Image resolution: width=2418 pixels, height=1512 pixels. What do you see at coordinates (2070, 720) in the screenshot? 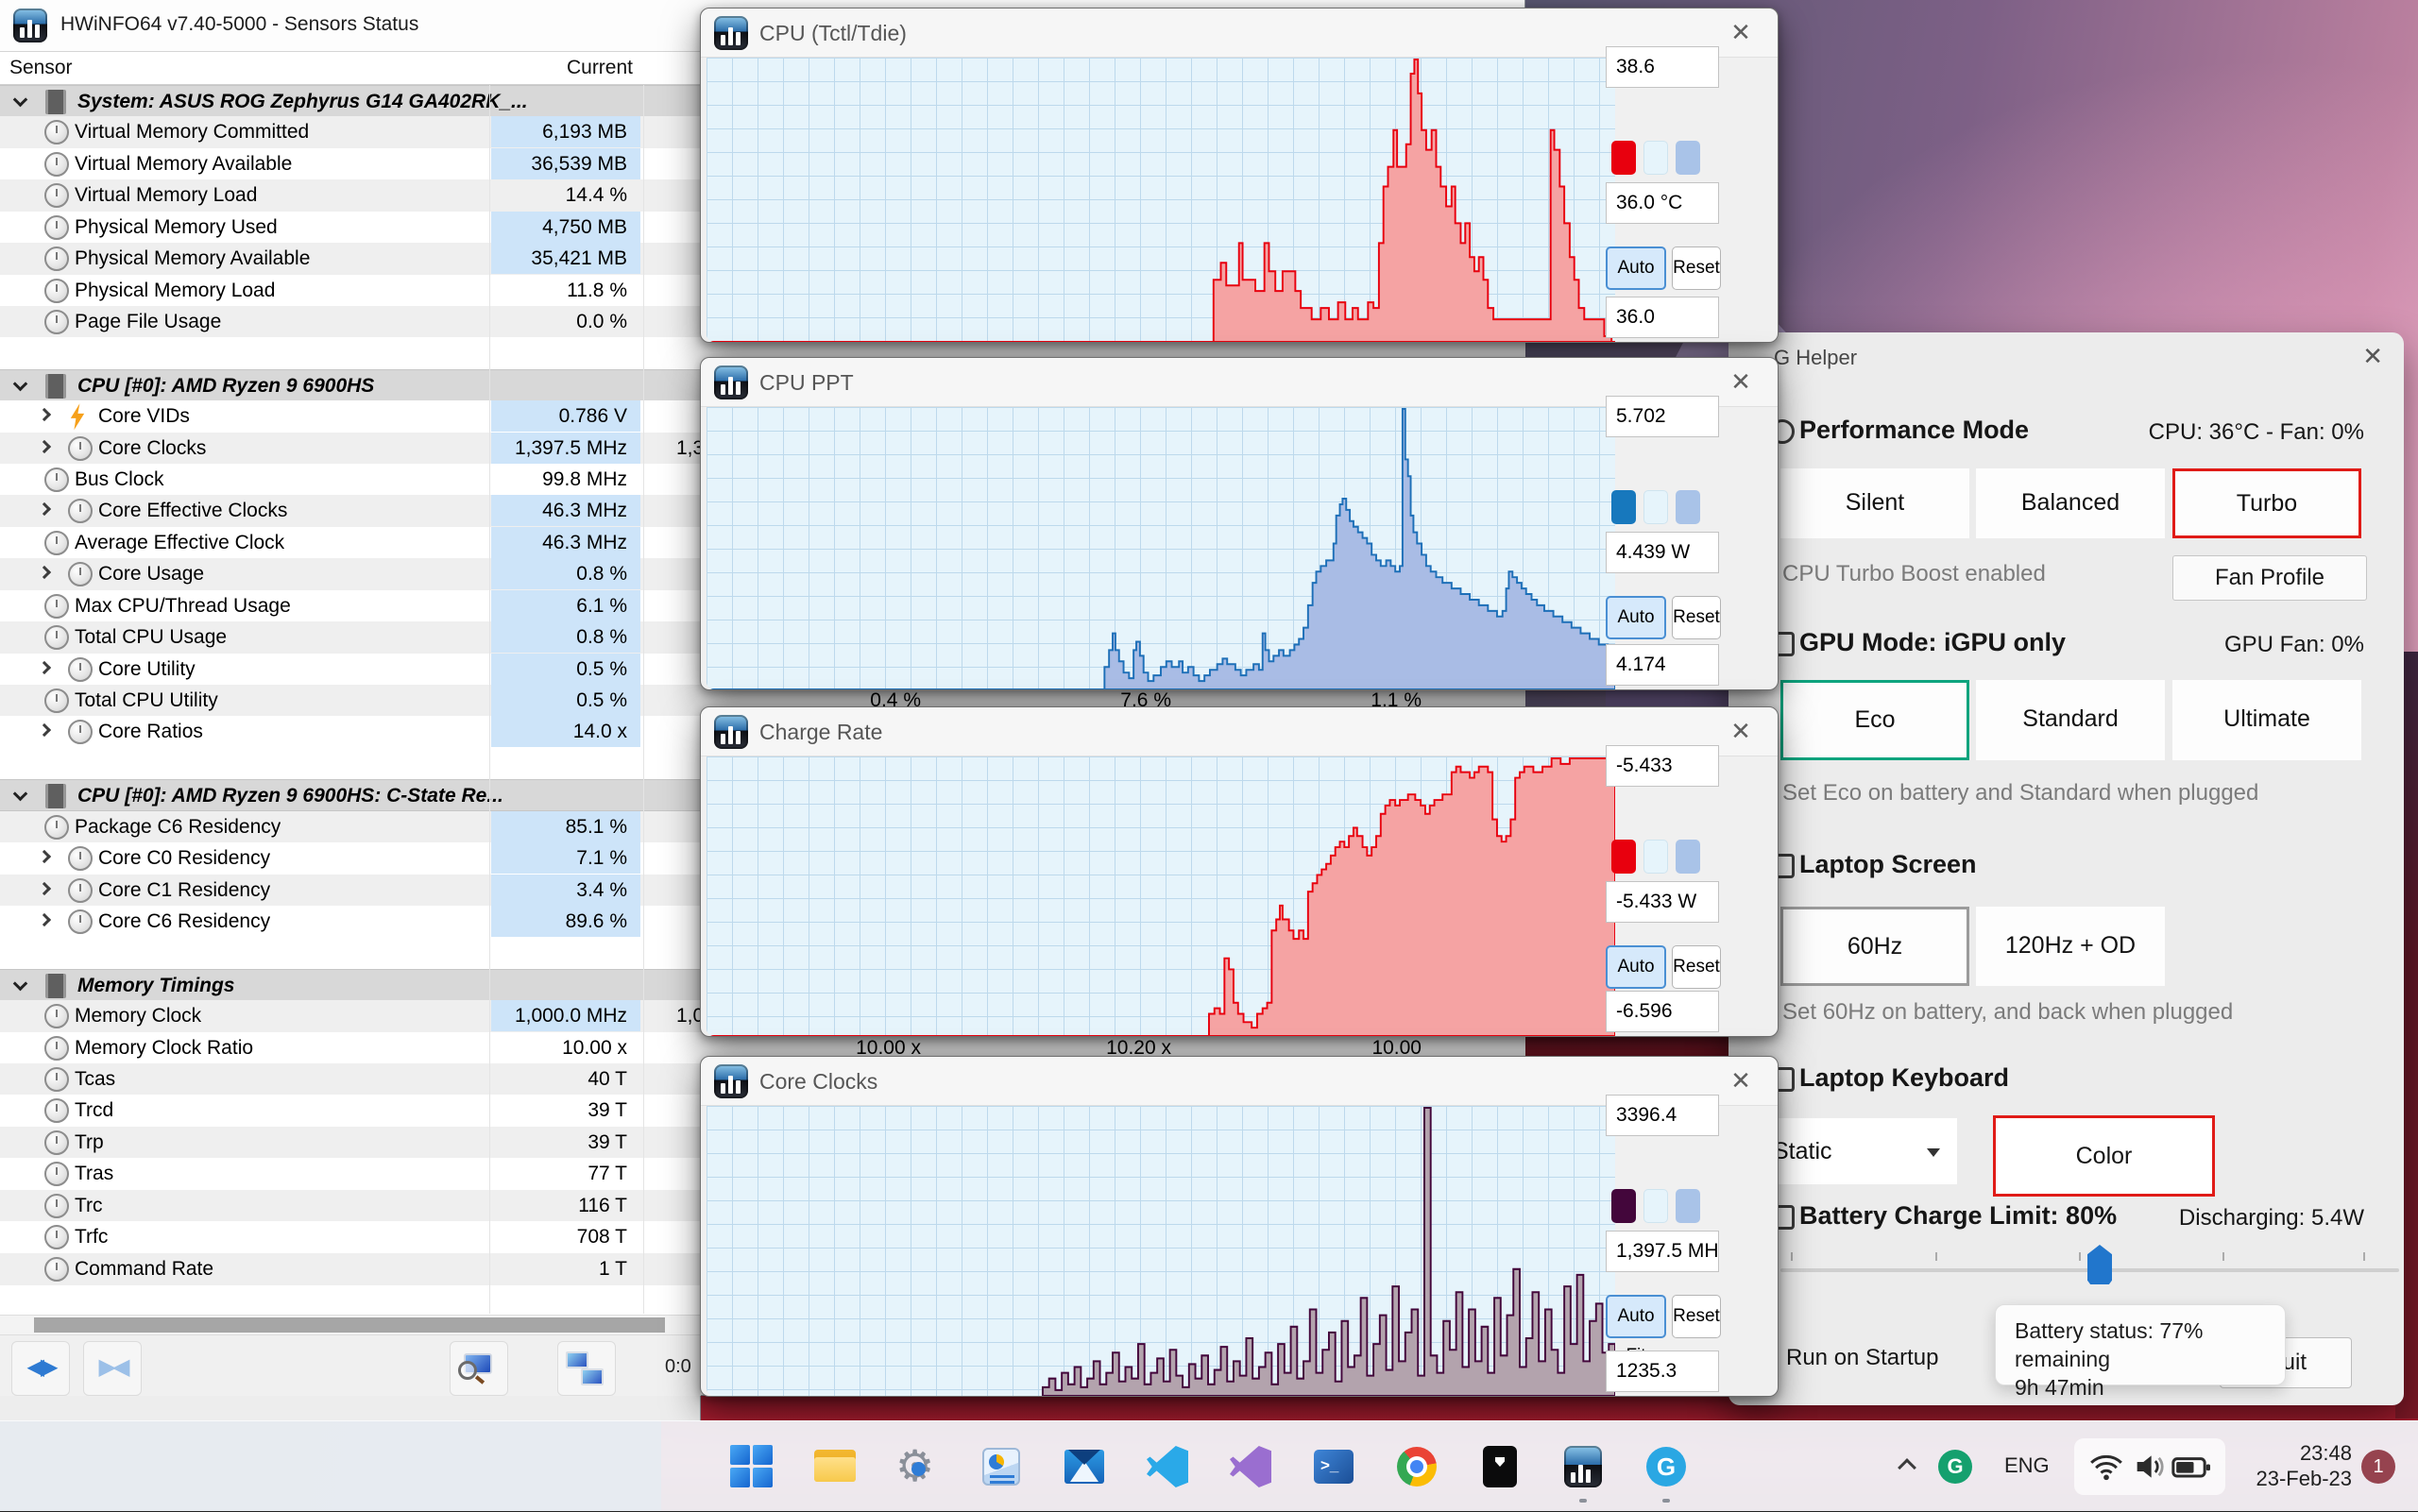
I see `gpu-standard-button: Standard` at bounding box center [2070, 720].